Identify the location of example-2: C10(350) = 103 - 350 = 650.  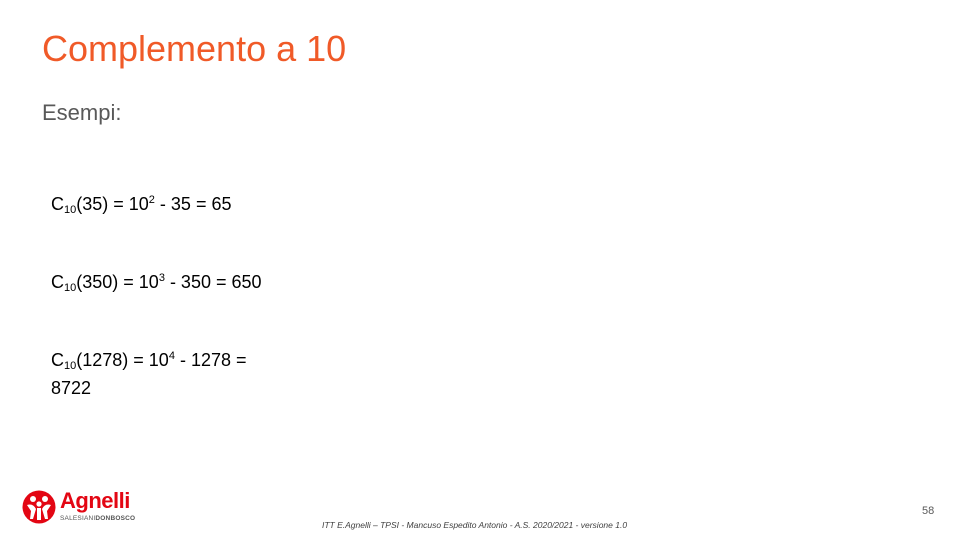
(156, 283).